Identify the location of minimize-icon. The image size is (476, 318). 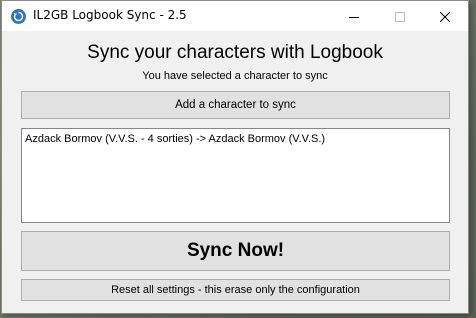
(354, 16).